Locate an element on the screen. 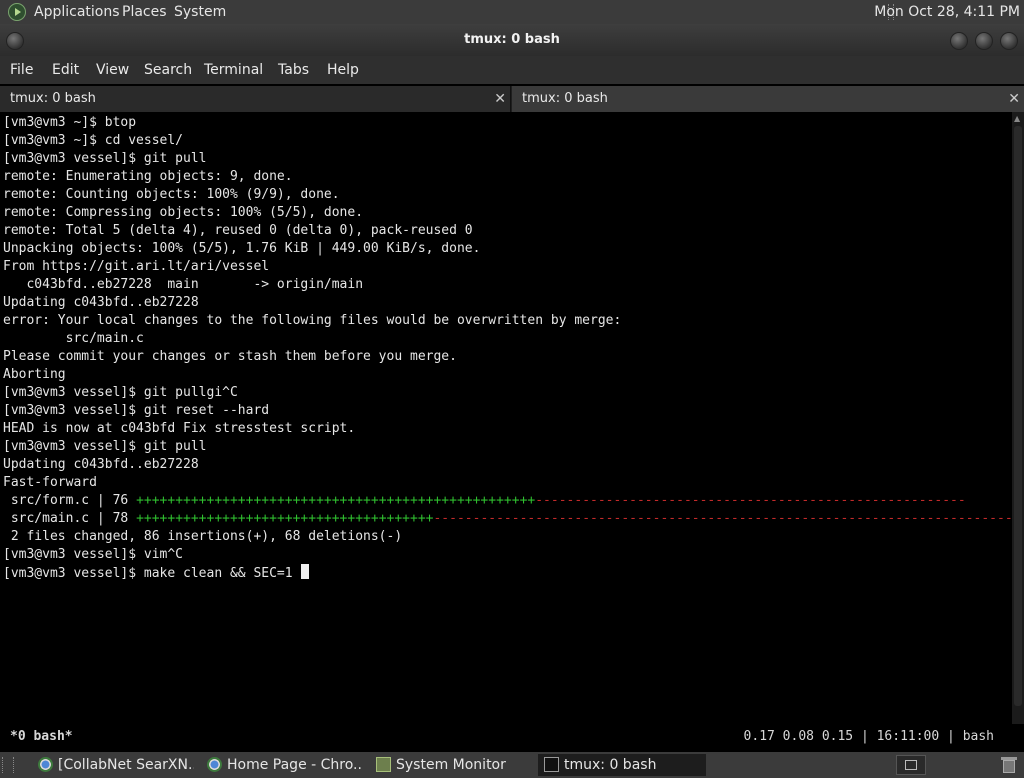  terminal-line: src/main.c is located at coordinates (73, 338).